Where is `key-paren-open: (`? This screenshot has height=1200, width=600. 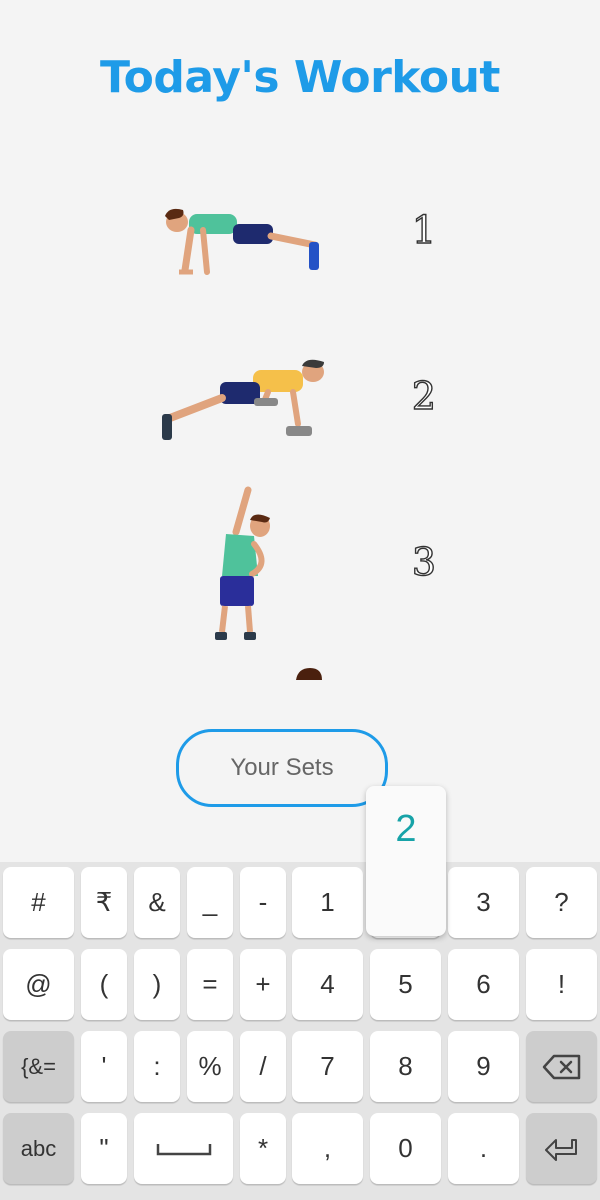
key-paren-open: ( is located at coordinates (104, 984).